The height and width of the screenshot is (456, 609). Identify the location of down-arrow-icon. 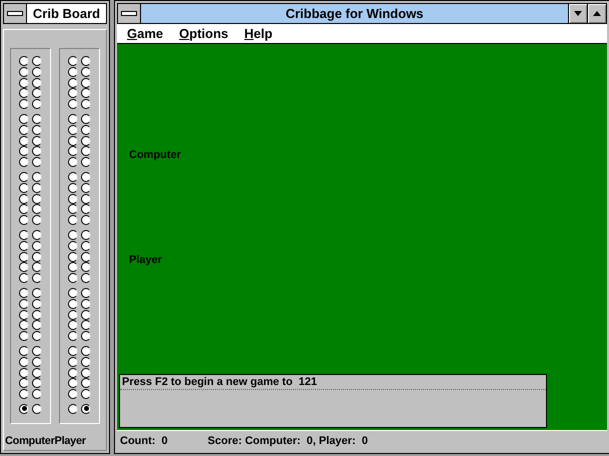
(578, 13).